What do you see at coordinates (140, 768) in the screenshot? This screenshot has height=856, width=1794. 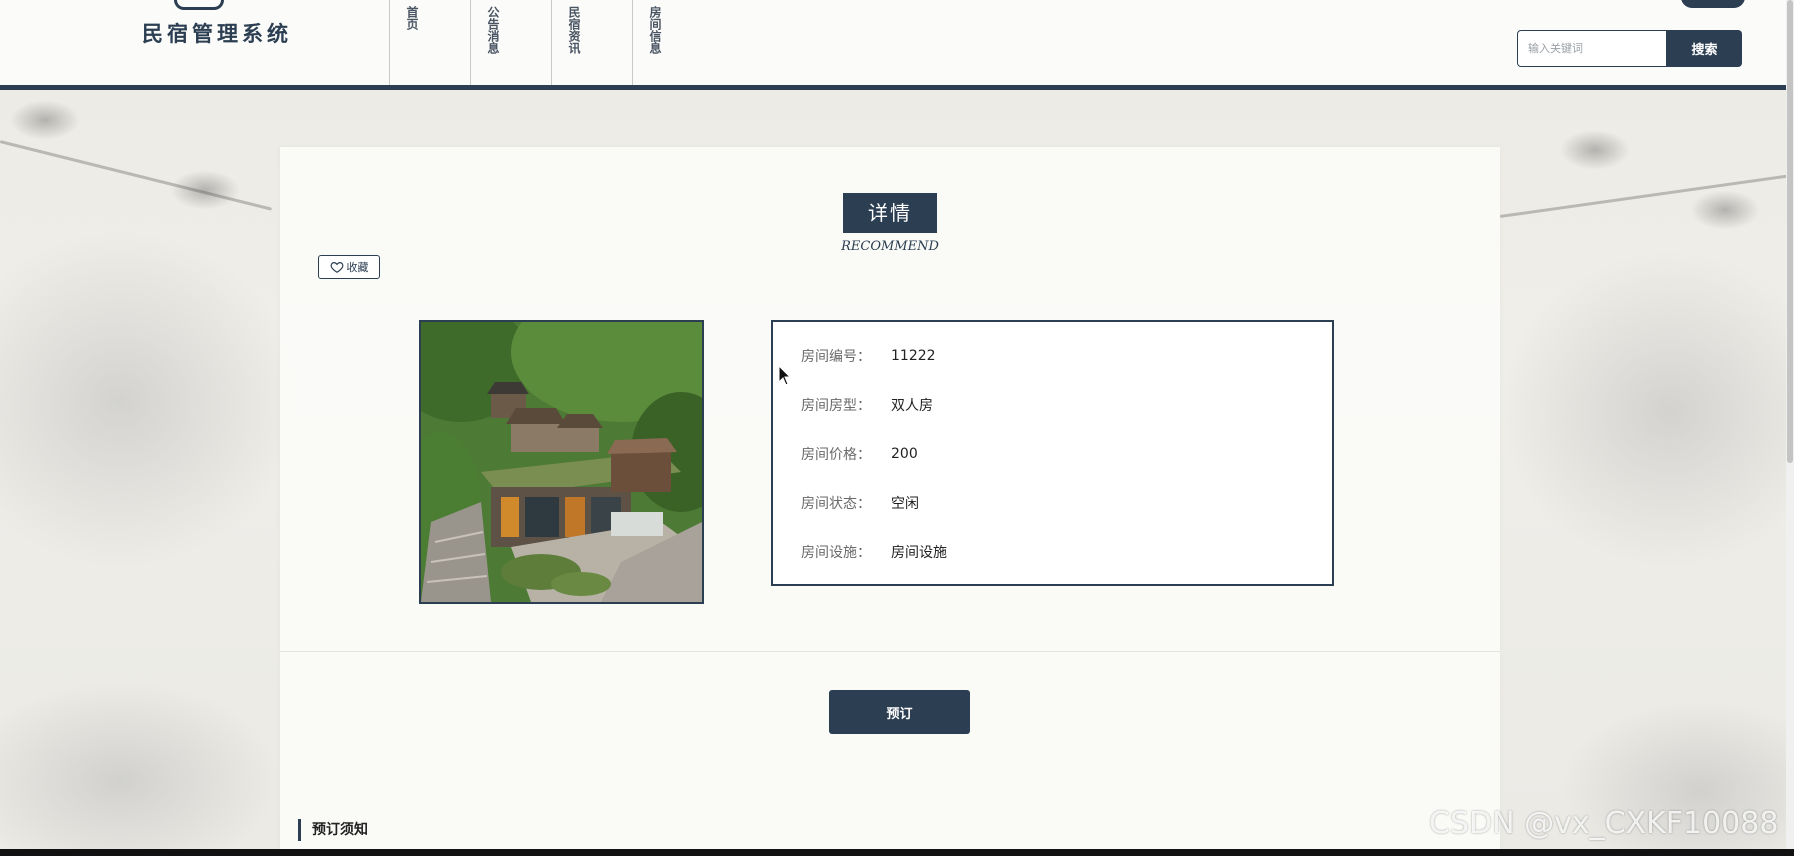 I see `background-mountain-bottom-left` at bounding box center [140, 768].